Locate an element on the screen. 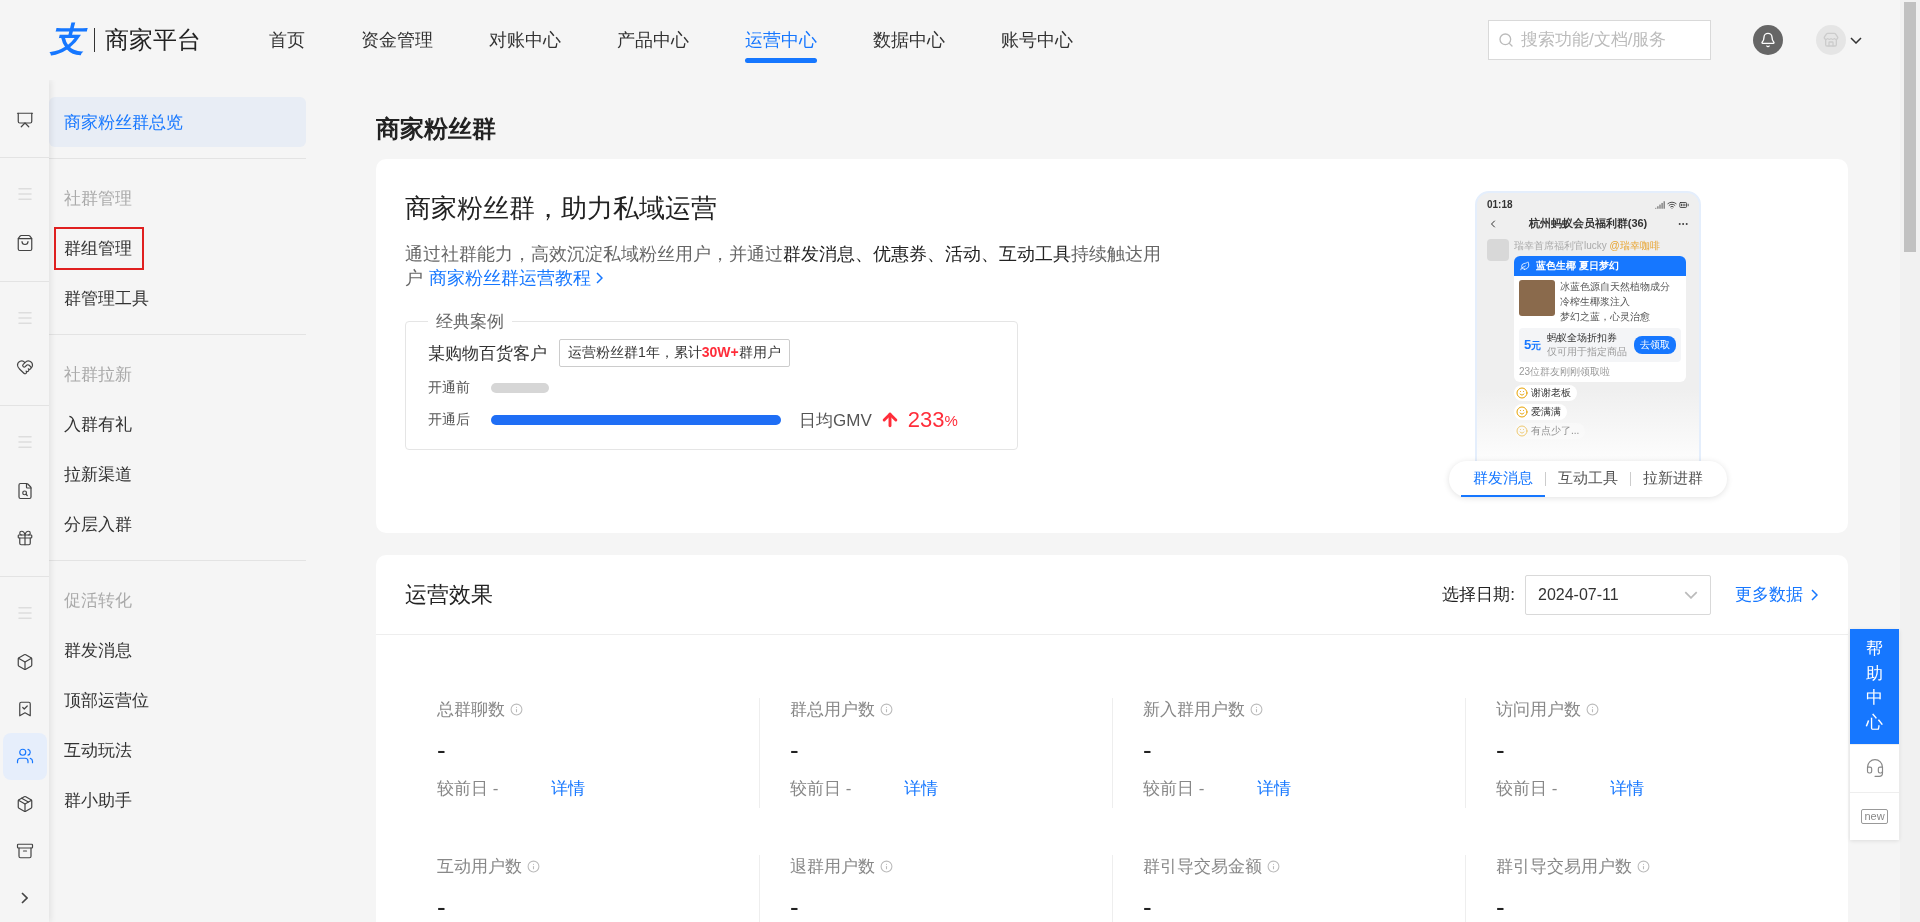  section-title: 运营效果 is located at coordinates (449, 594).